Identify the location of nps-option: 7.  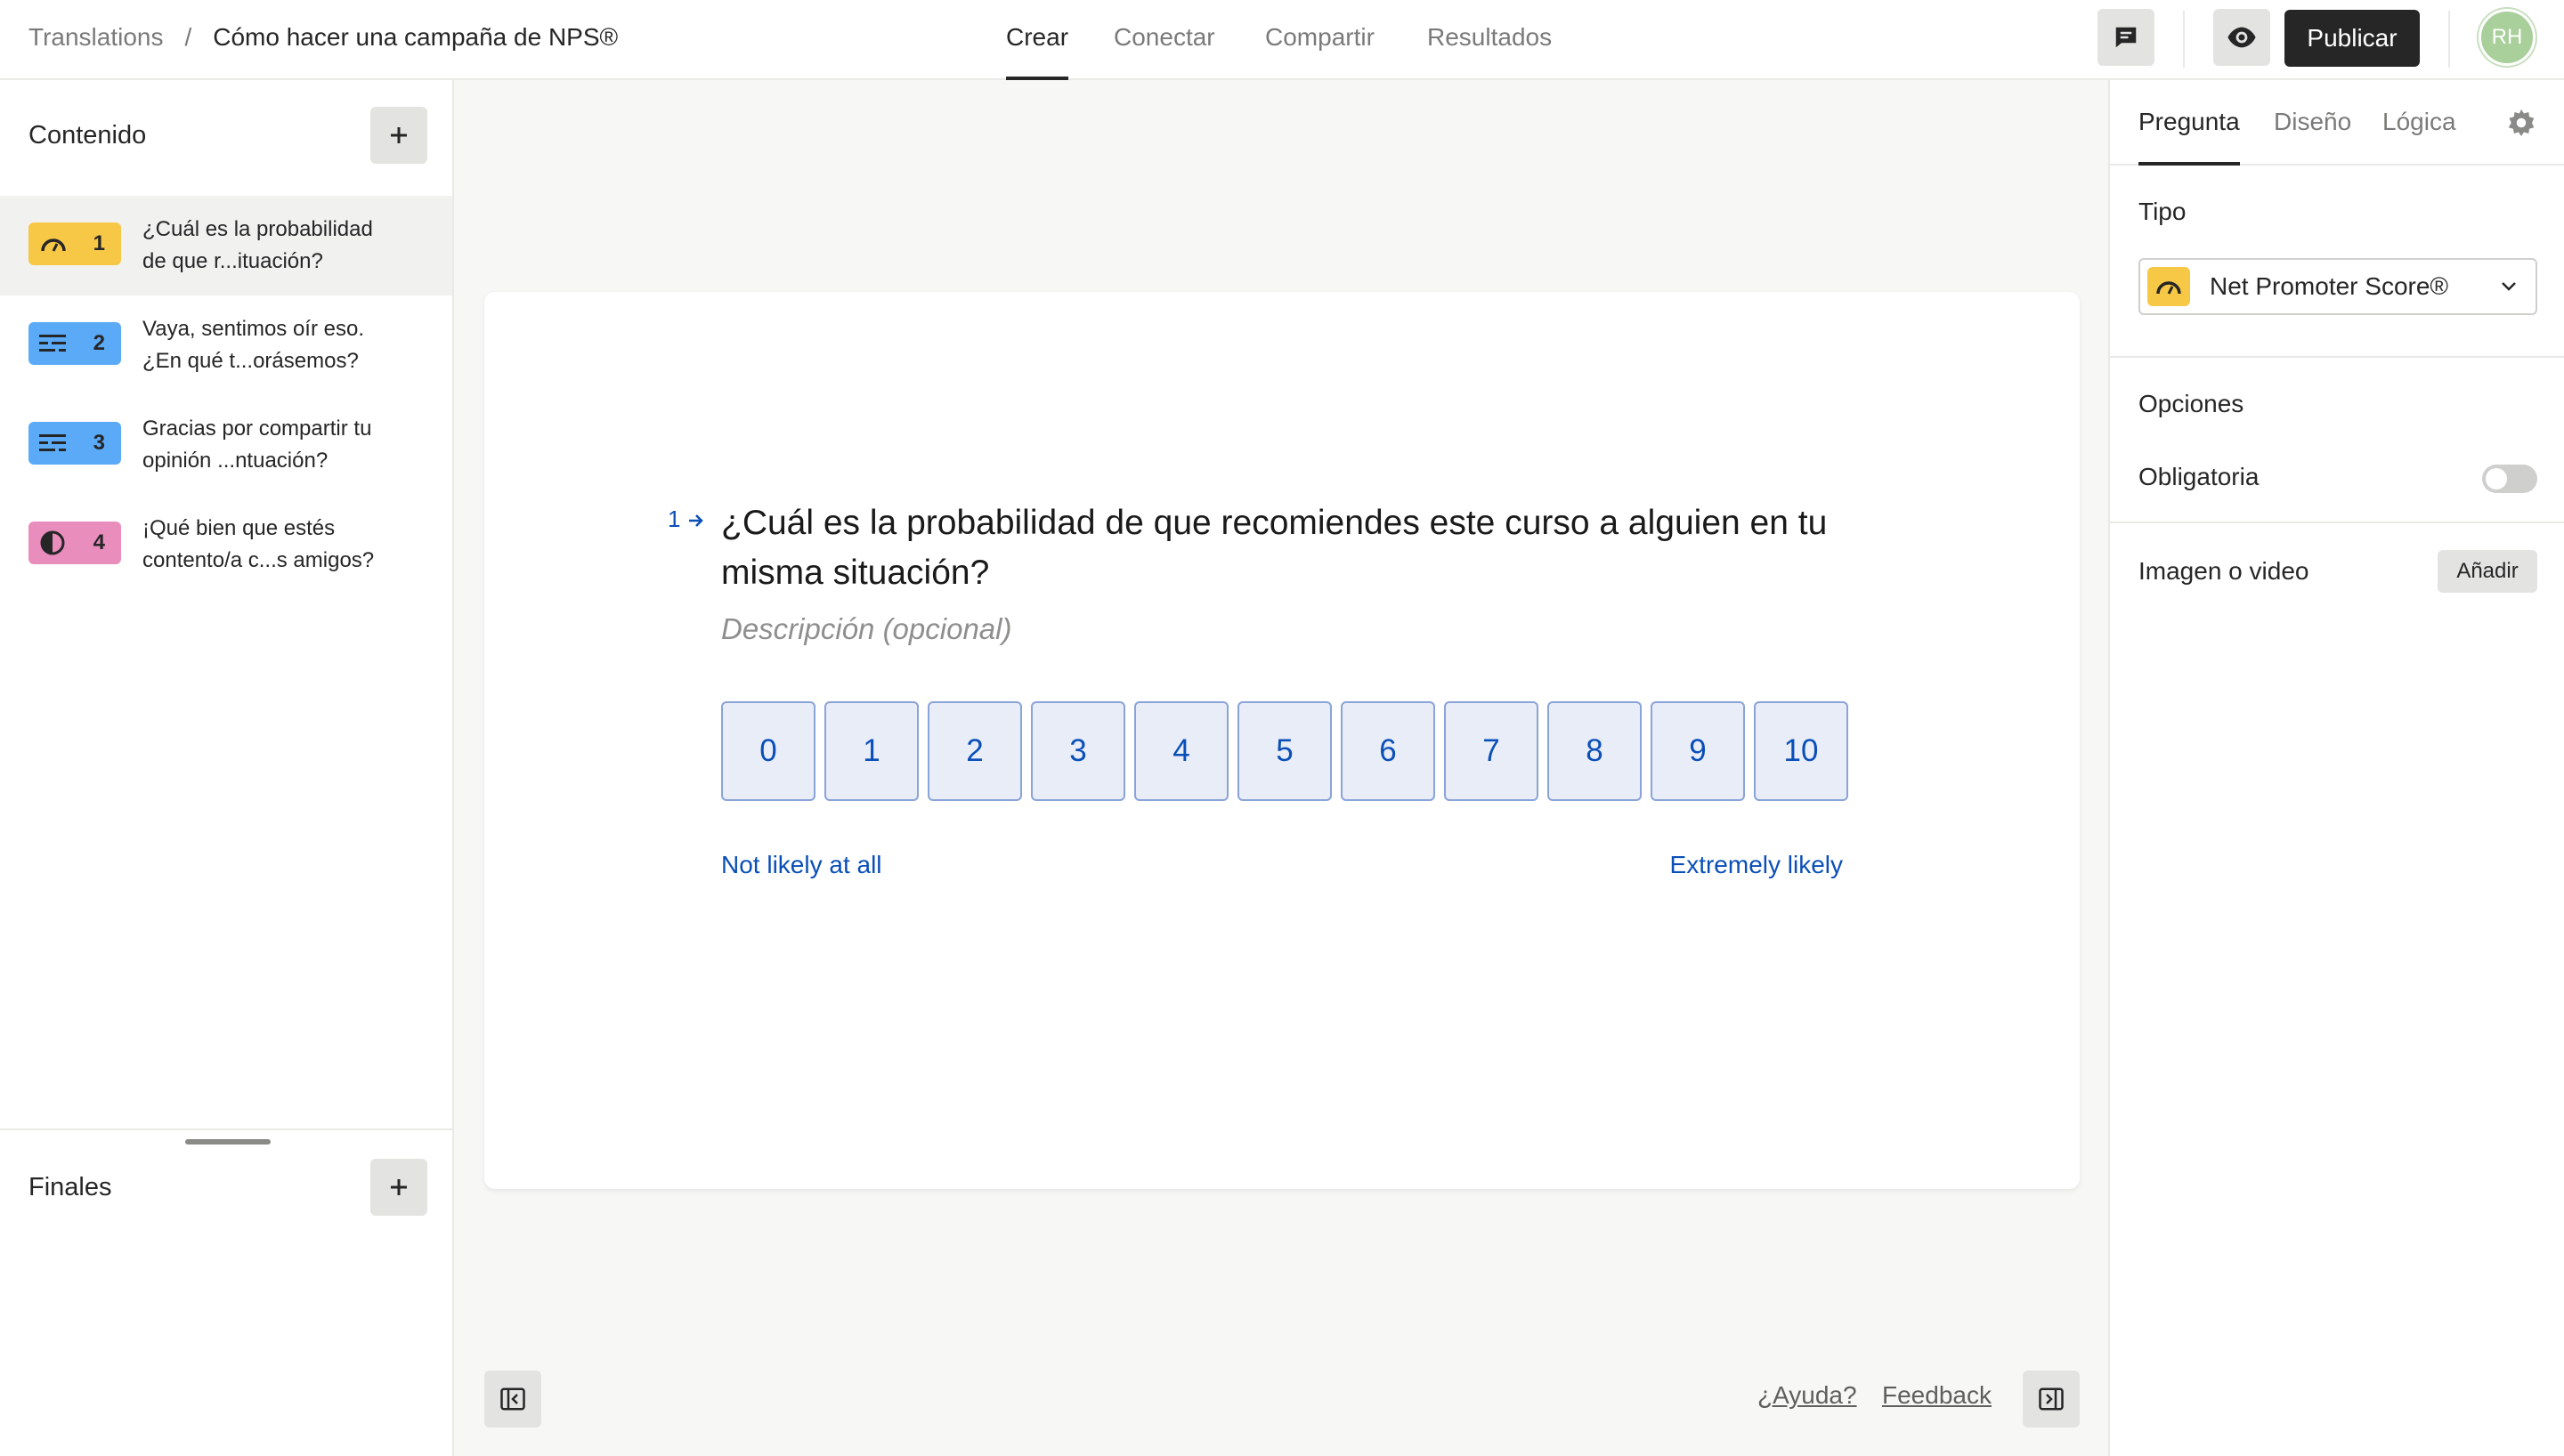
(1491, 751).